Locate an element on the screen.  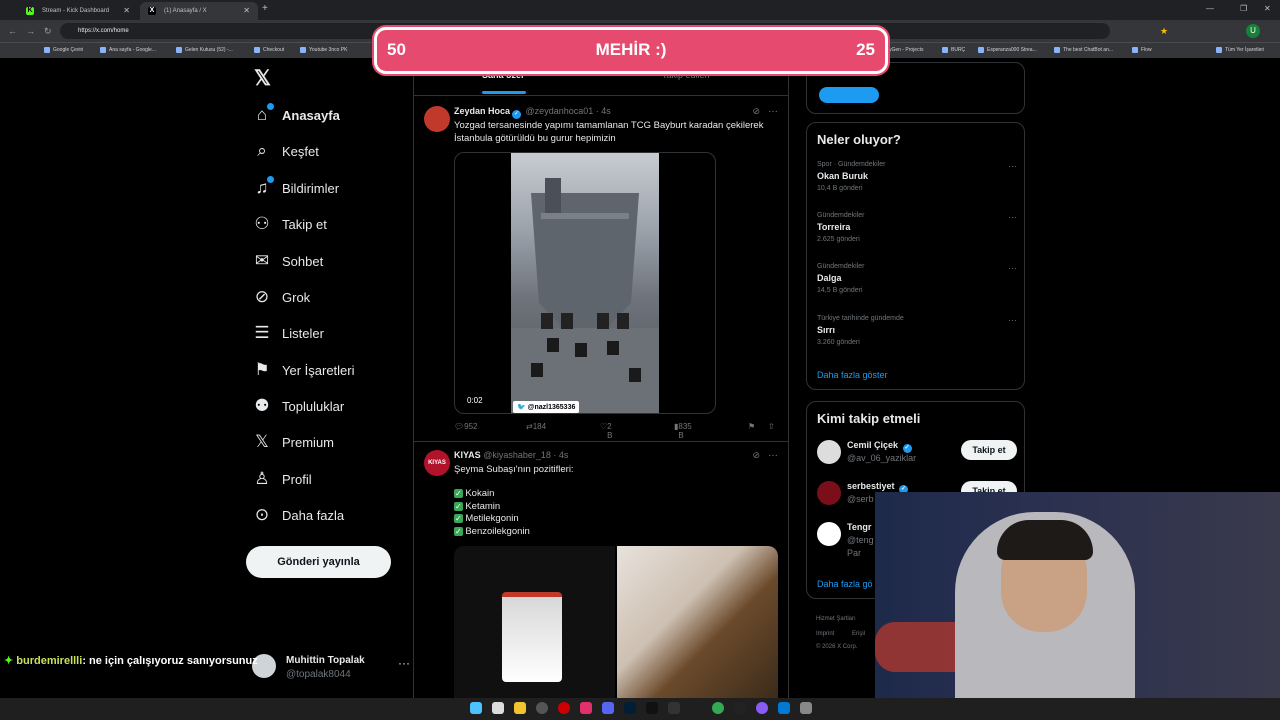
follow-suggestion: Cemil Çiçek ✓ @av_06_yaziklar Takip et is located at coordinates (917, 457).